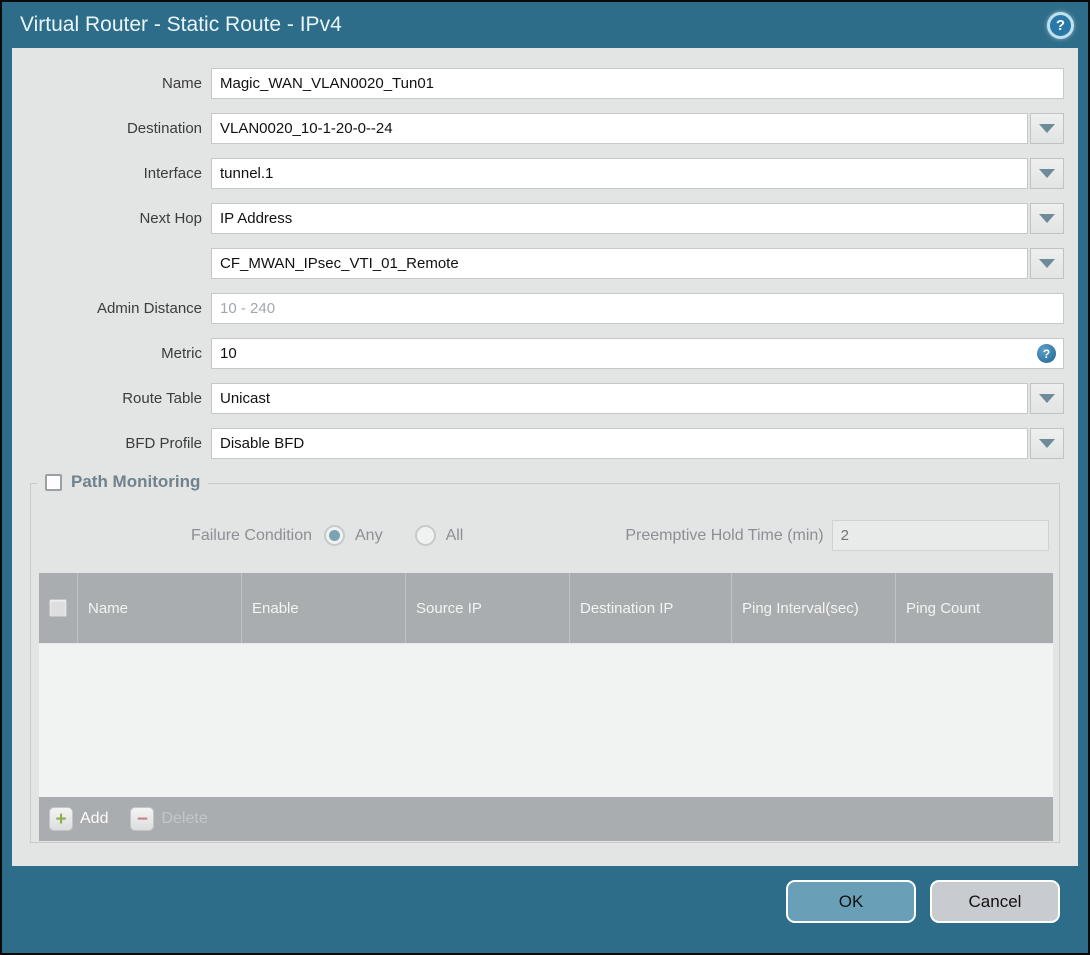  I want to click on destination-dropdown-button, so click(1047, 128).